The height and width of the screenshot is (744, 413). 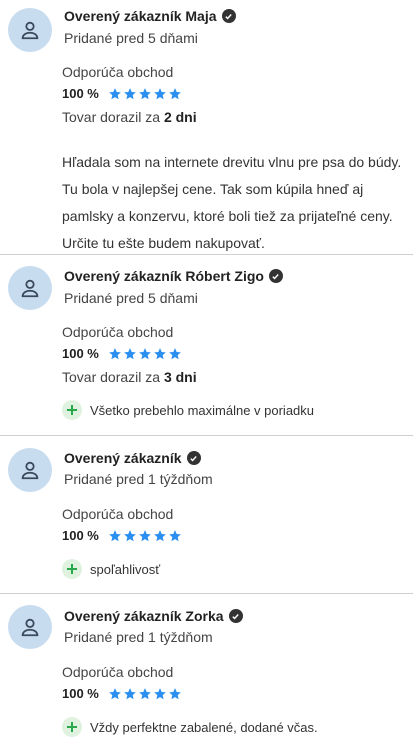 I want to click on reviewer-name-text: Overený zákazník Zorka, so click(x=144, y=616).